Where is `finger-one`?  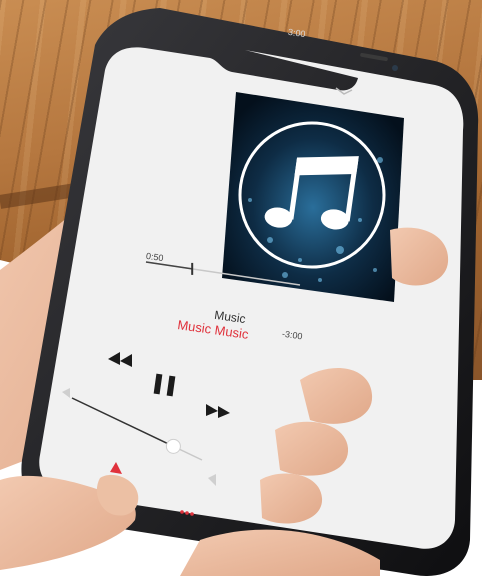 finger-one is located at coordinates (336, 396).